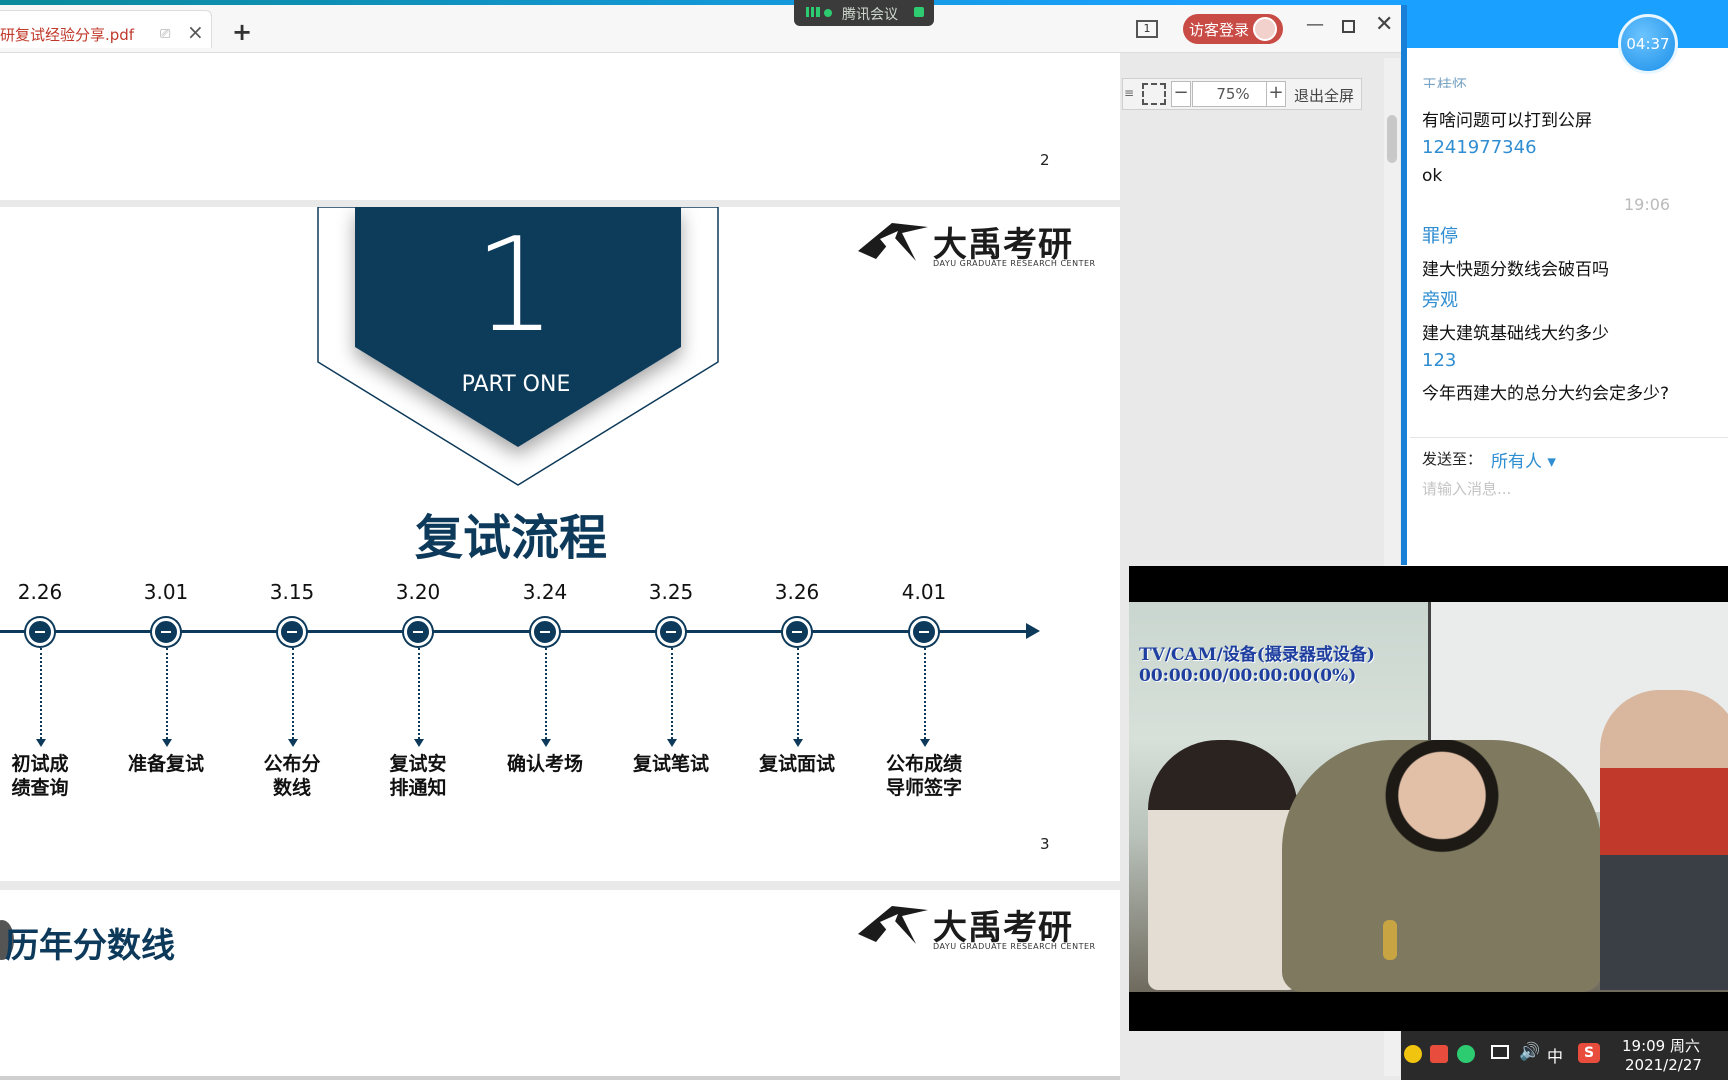 Image resolution: width=1728 pixels, height=1080 pixels. What do you see at coordinates (195, 32) in the screenshot?
I see `tab-close-icon: ×` at bounding box center [195, 32].